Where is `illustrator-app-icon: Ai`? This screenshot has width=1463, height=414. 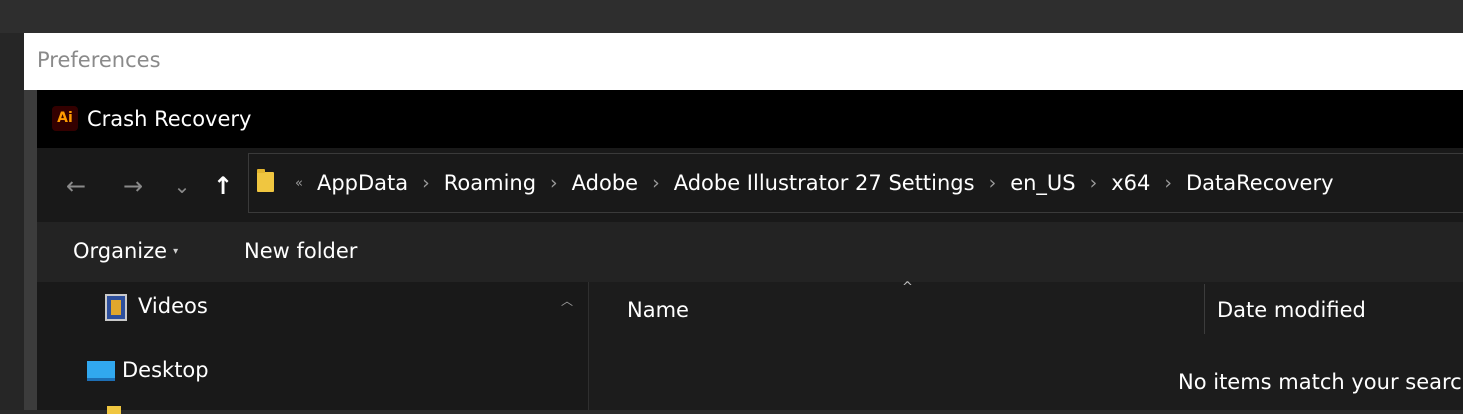 illustrator-app-icon: Ai is located at coordinates (65, 118).